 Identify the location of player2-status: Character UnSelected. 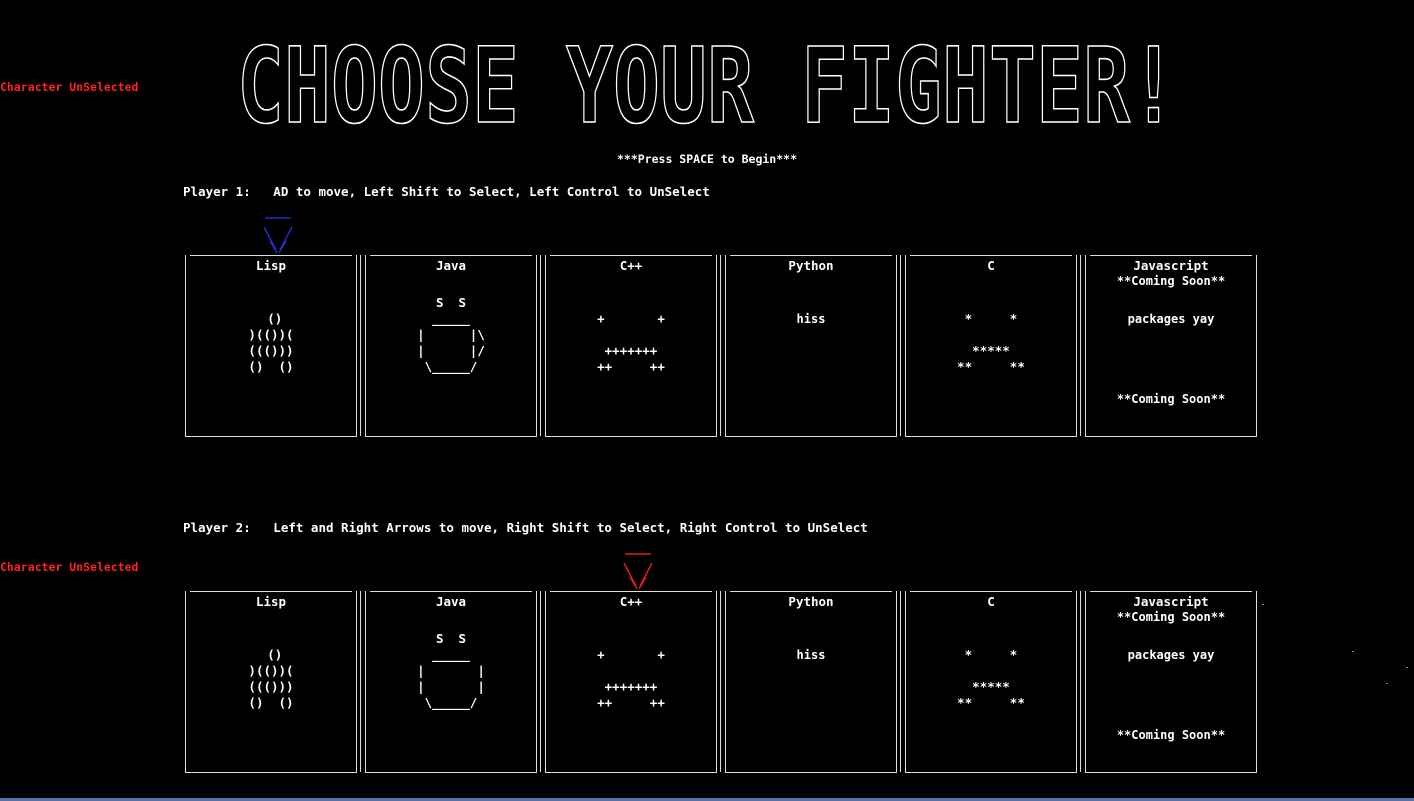
(69, 567).